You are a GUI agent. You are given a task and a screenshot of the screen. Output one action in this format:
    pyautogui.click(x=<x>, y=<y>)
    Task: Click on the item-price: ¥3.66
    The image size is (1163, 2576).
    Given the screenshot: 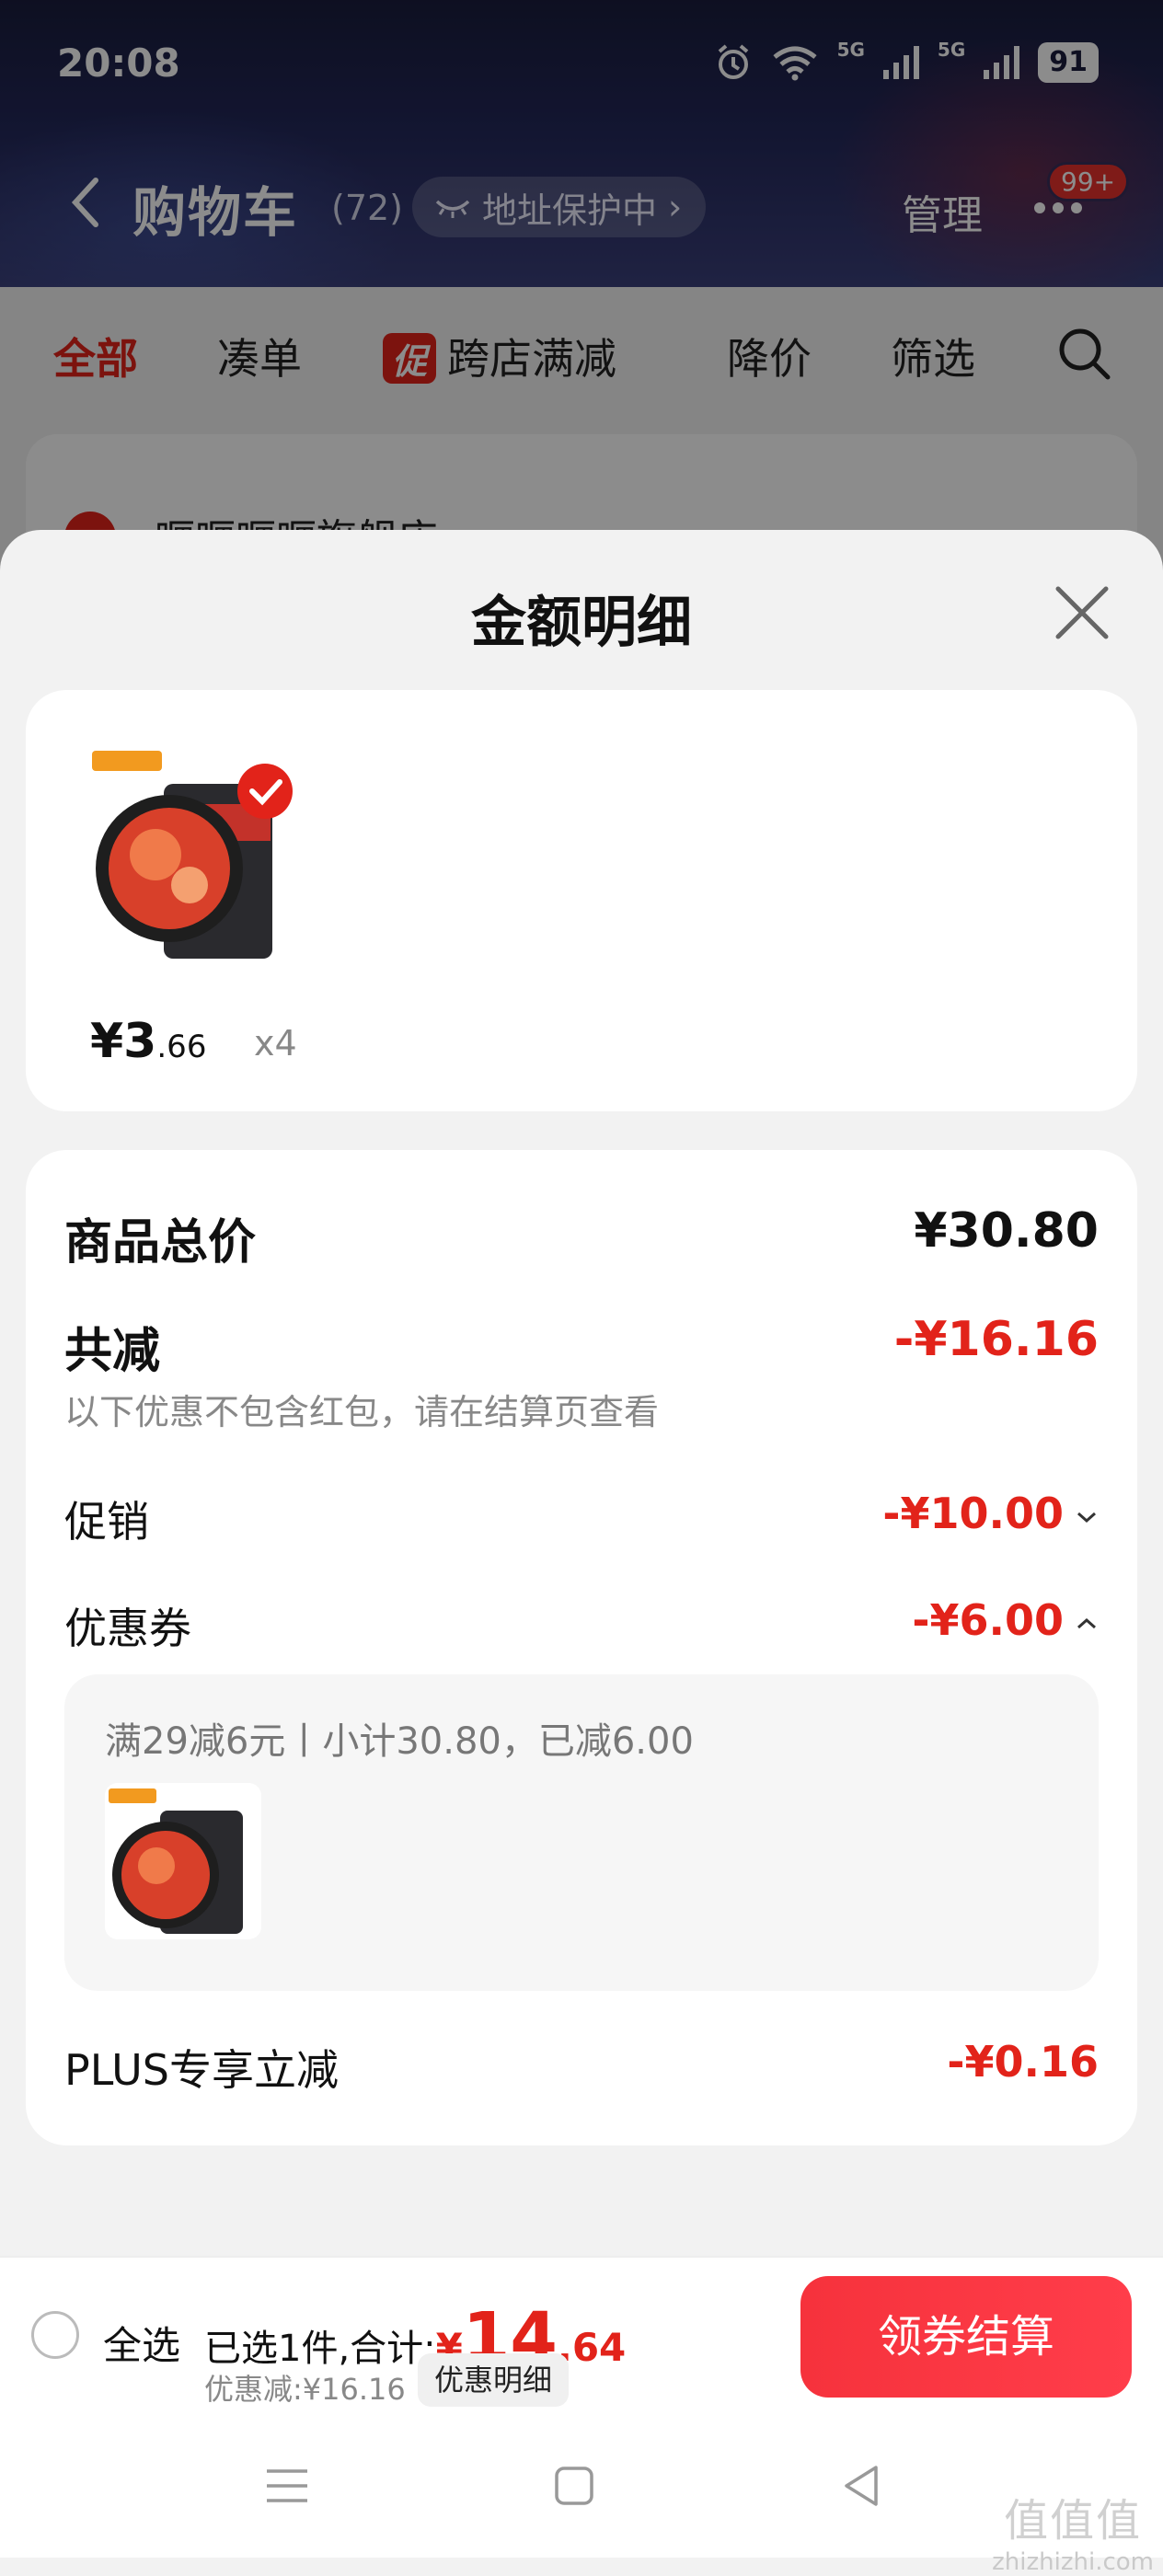 What is the action you would take?
    pyautogui.click(x=149, y=1041)
    